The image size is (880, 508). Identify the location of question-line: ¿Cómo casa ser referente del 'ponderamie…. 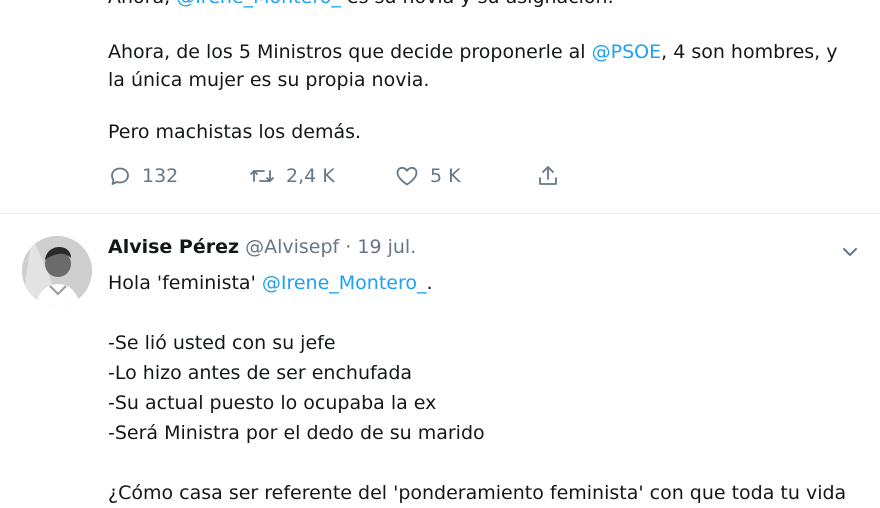
(477, 493).